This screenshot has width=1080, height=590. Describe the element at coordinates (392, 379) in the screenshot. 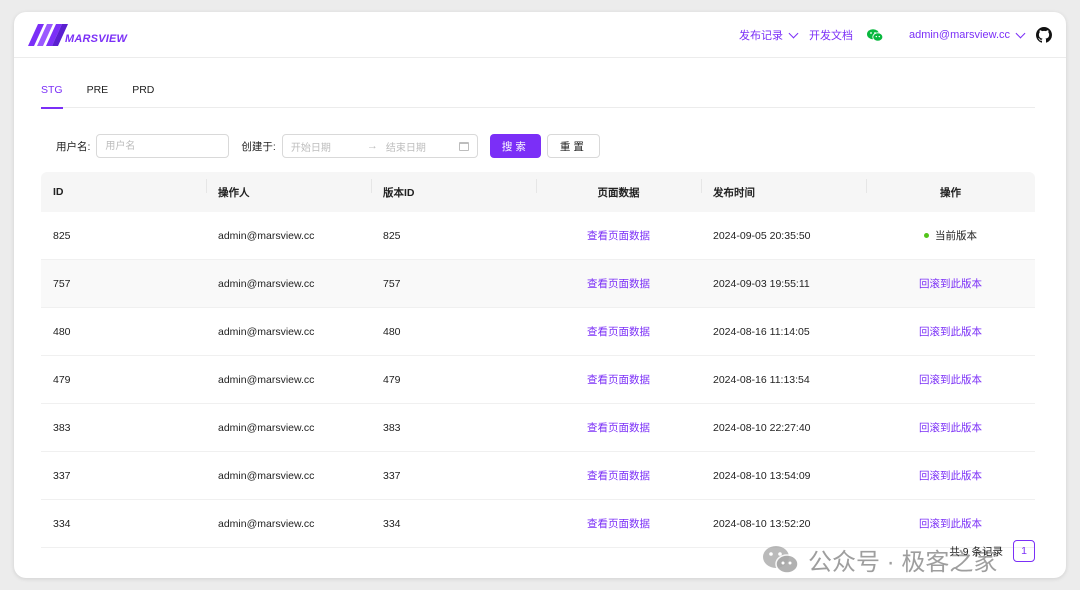

I see `cell-version-id: 479` at that location.